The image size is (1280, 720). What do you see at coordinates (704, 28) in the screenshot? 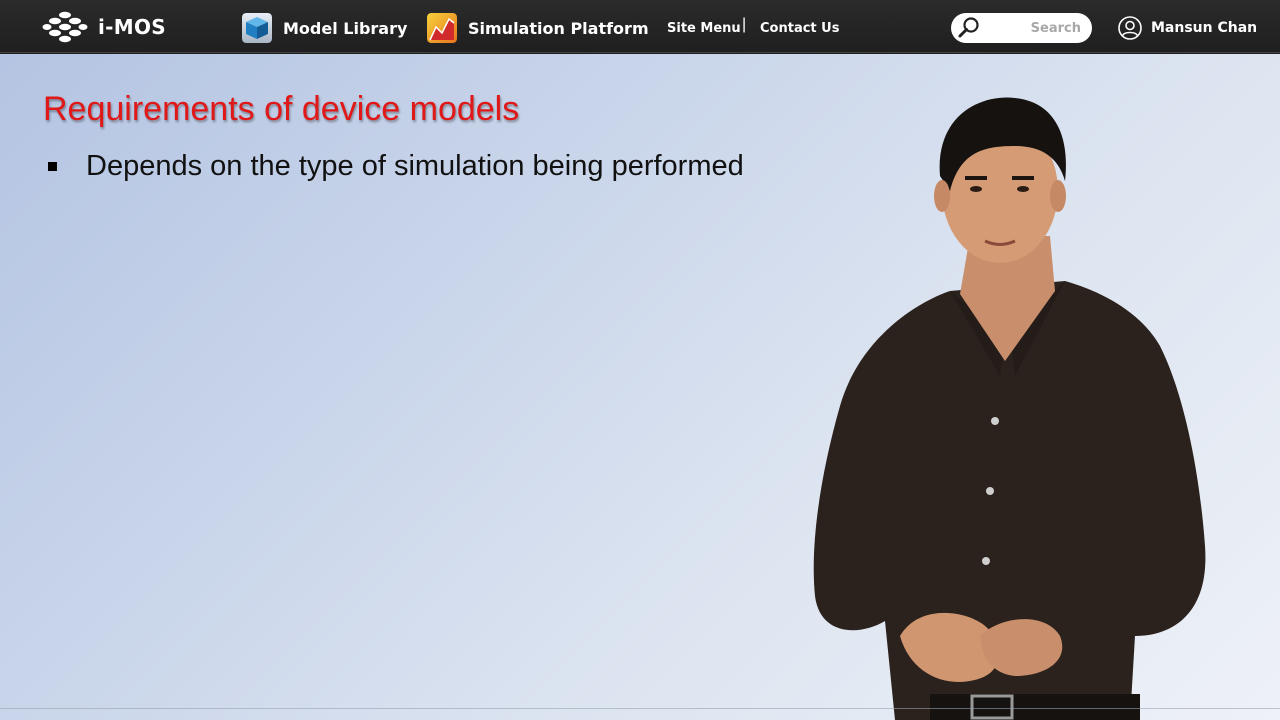
I see `site-menu-link: Site Menu` at bounding box center [704, 28].